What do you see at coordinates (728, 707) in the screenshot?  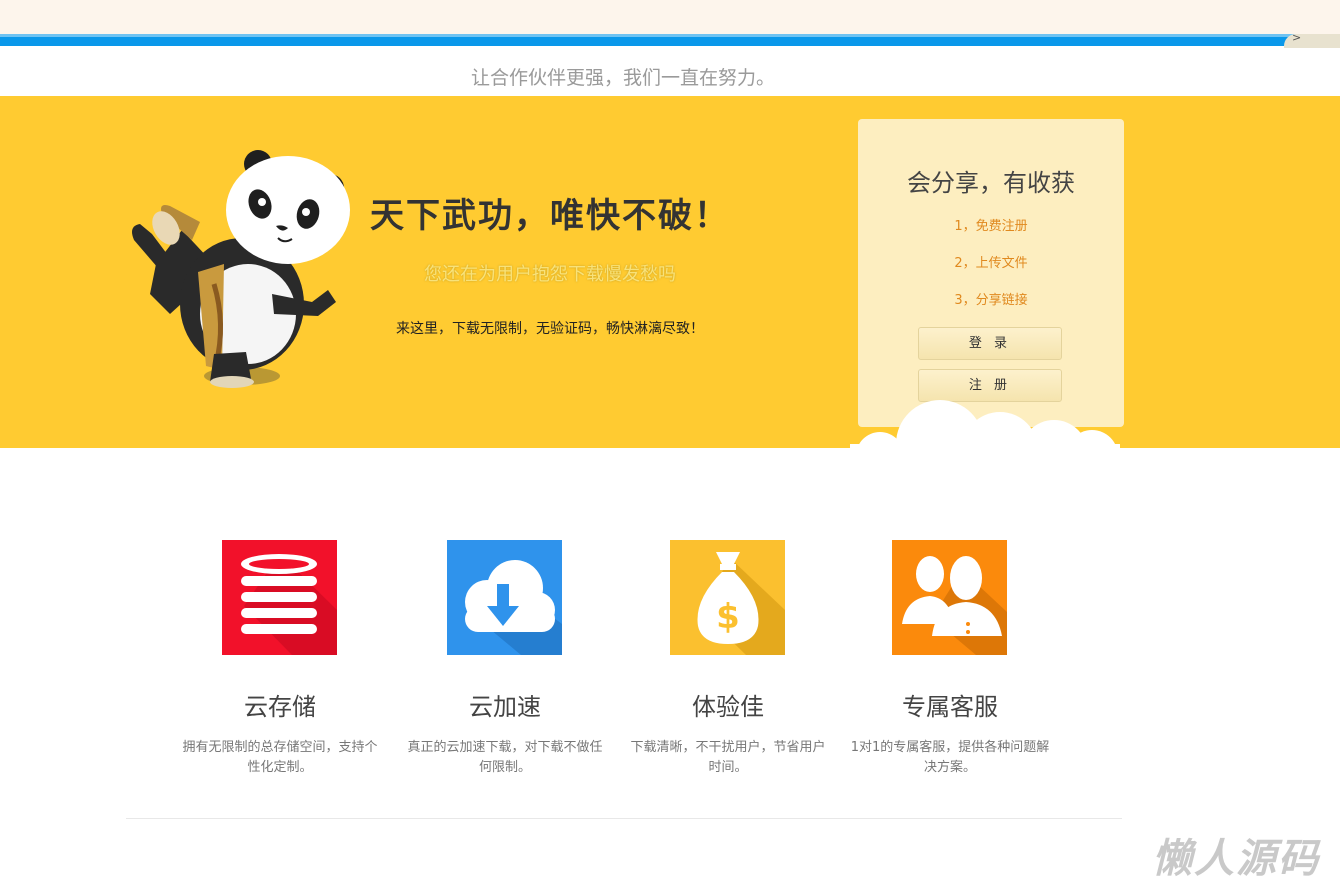 I see `feature-title: 体验佳` at bounding box center [728, 707].